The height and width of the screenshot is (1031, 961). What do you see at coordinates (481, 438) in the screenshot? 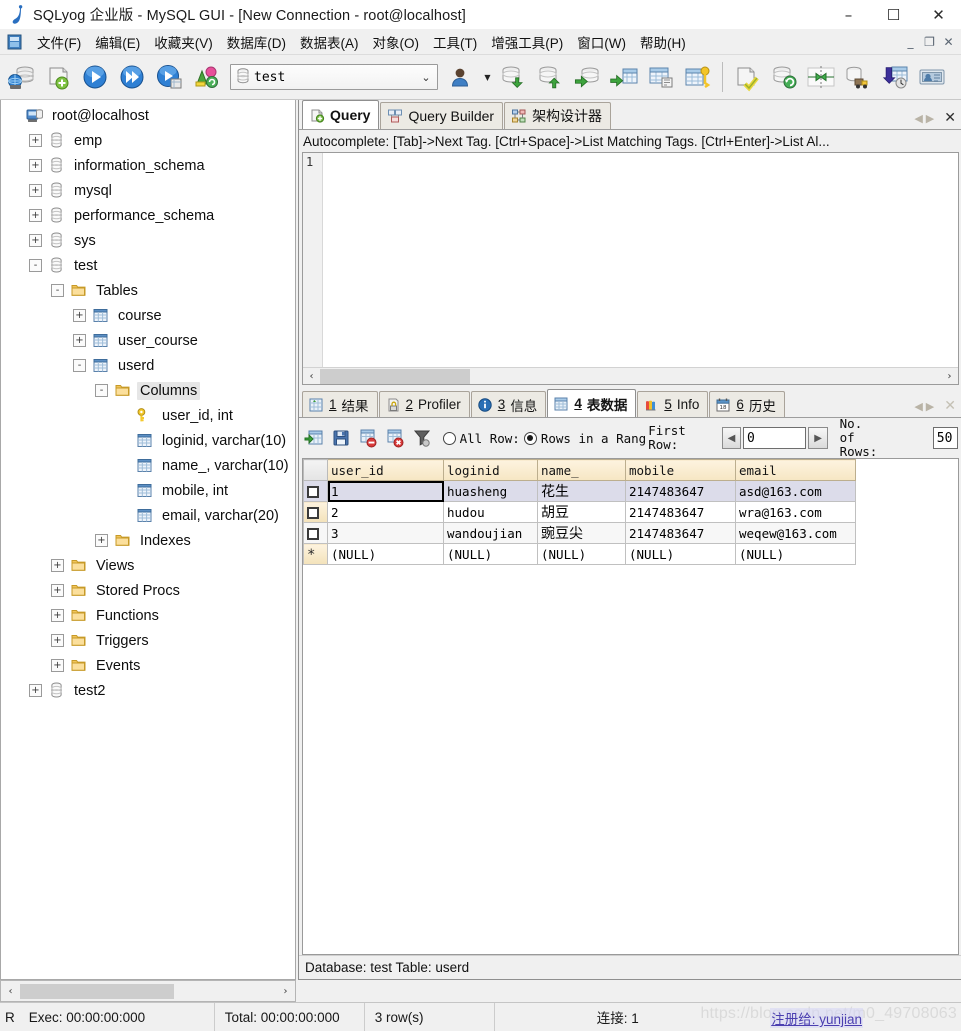
I see `all-rows-radio: All Row:` at bounding box center [481, 438].